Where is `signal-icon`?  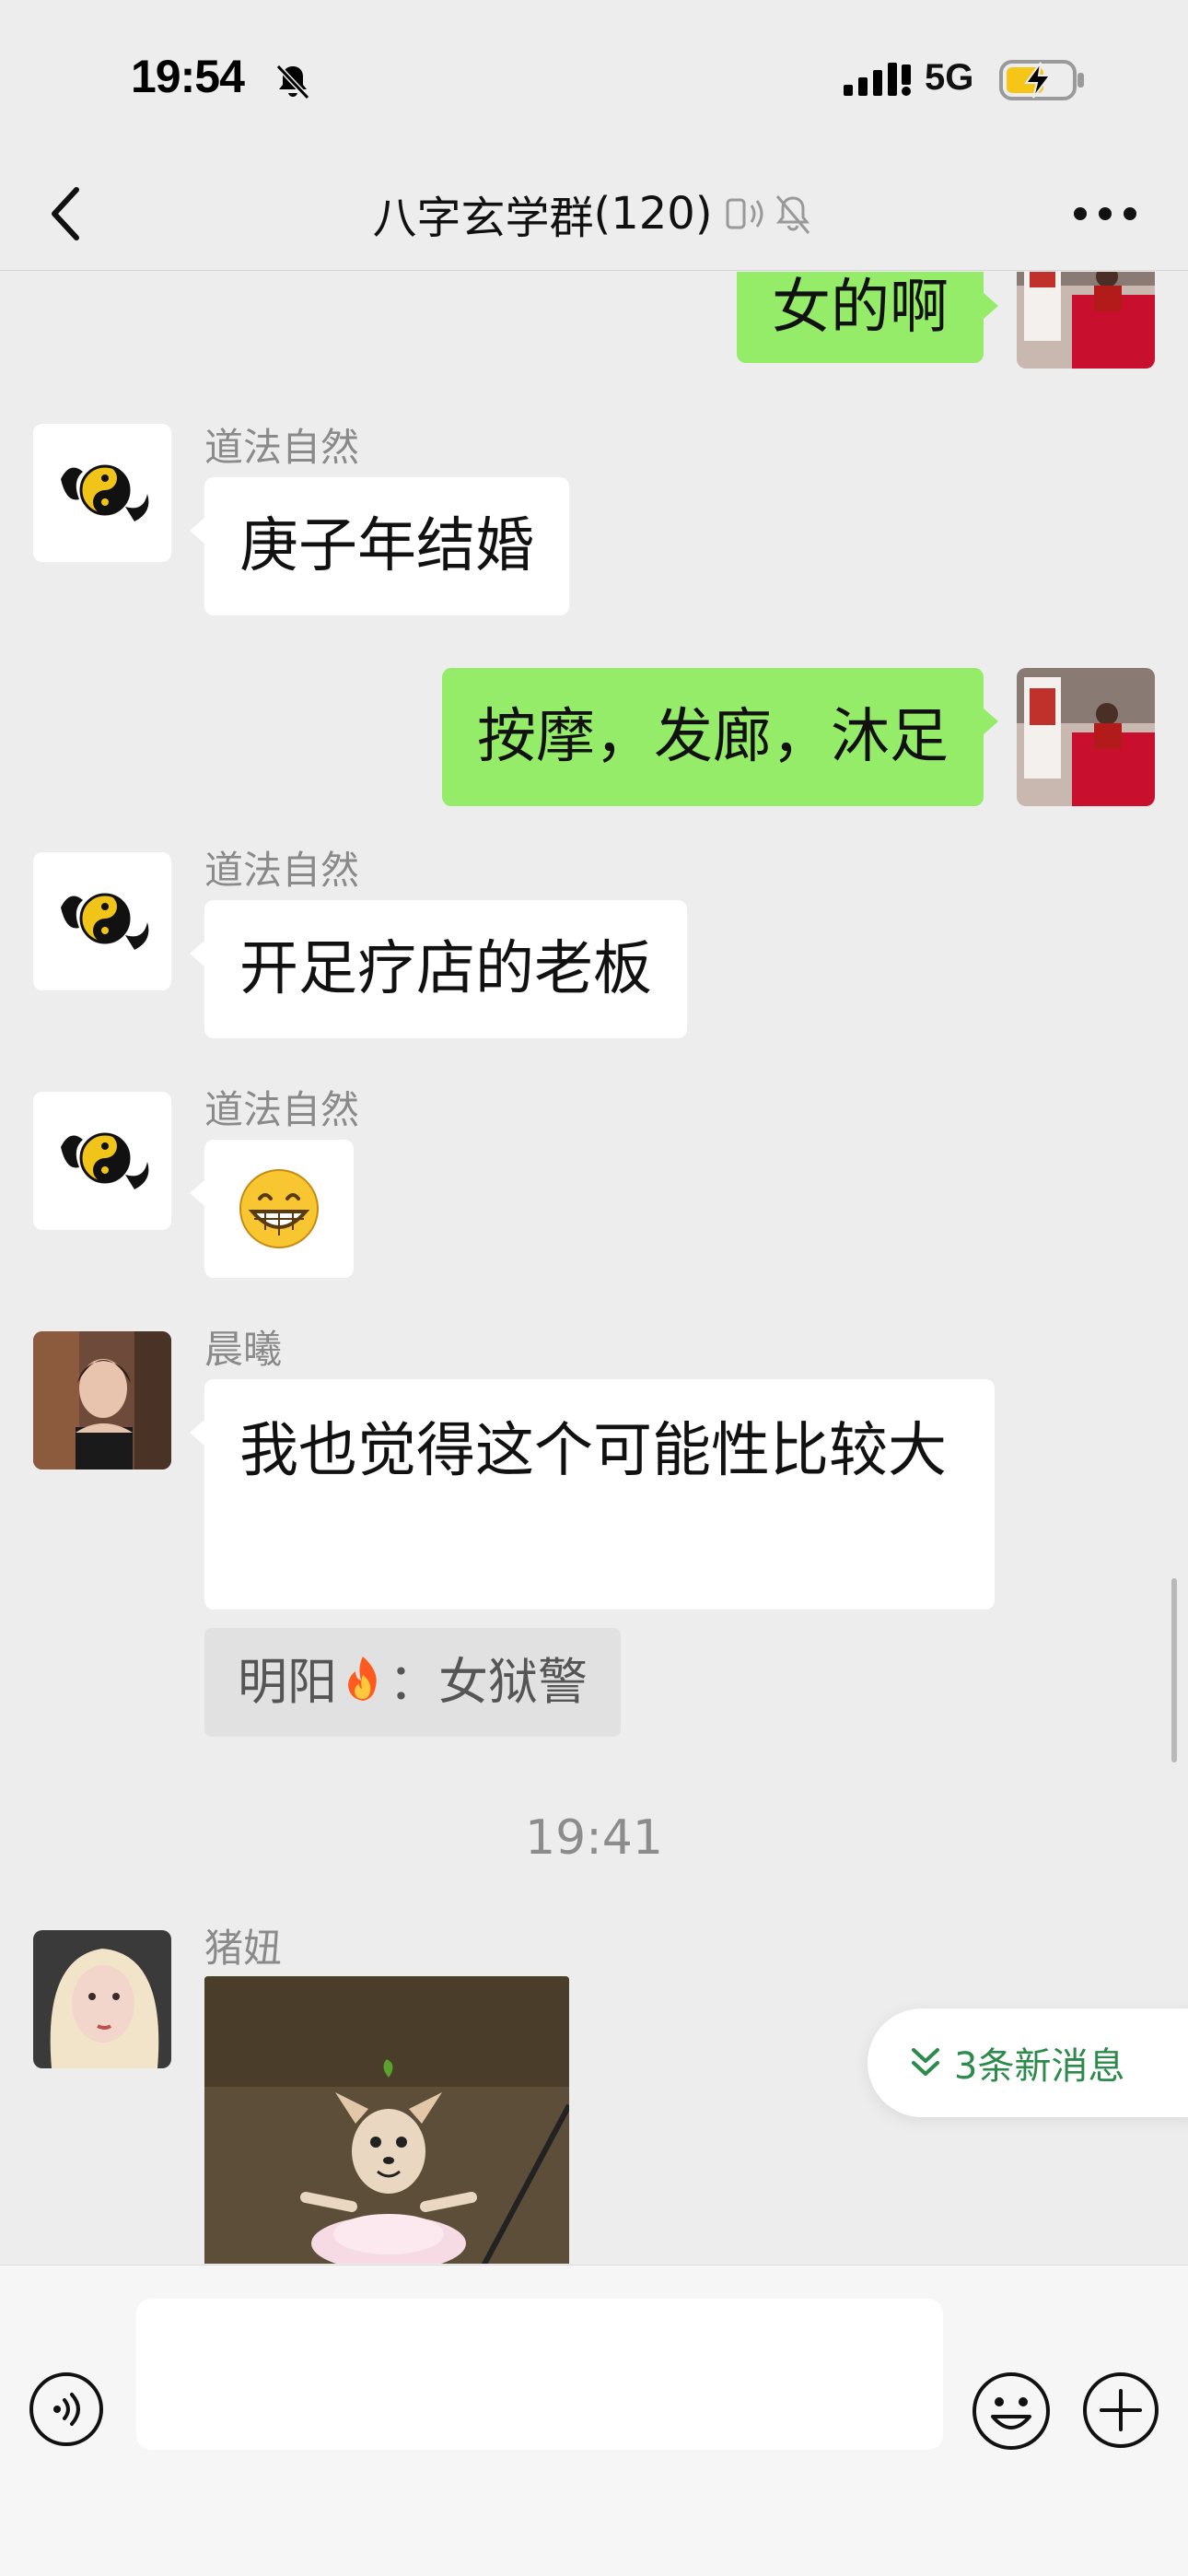 signal-icon is located at coordinates (877, 79).